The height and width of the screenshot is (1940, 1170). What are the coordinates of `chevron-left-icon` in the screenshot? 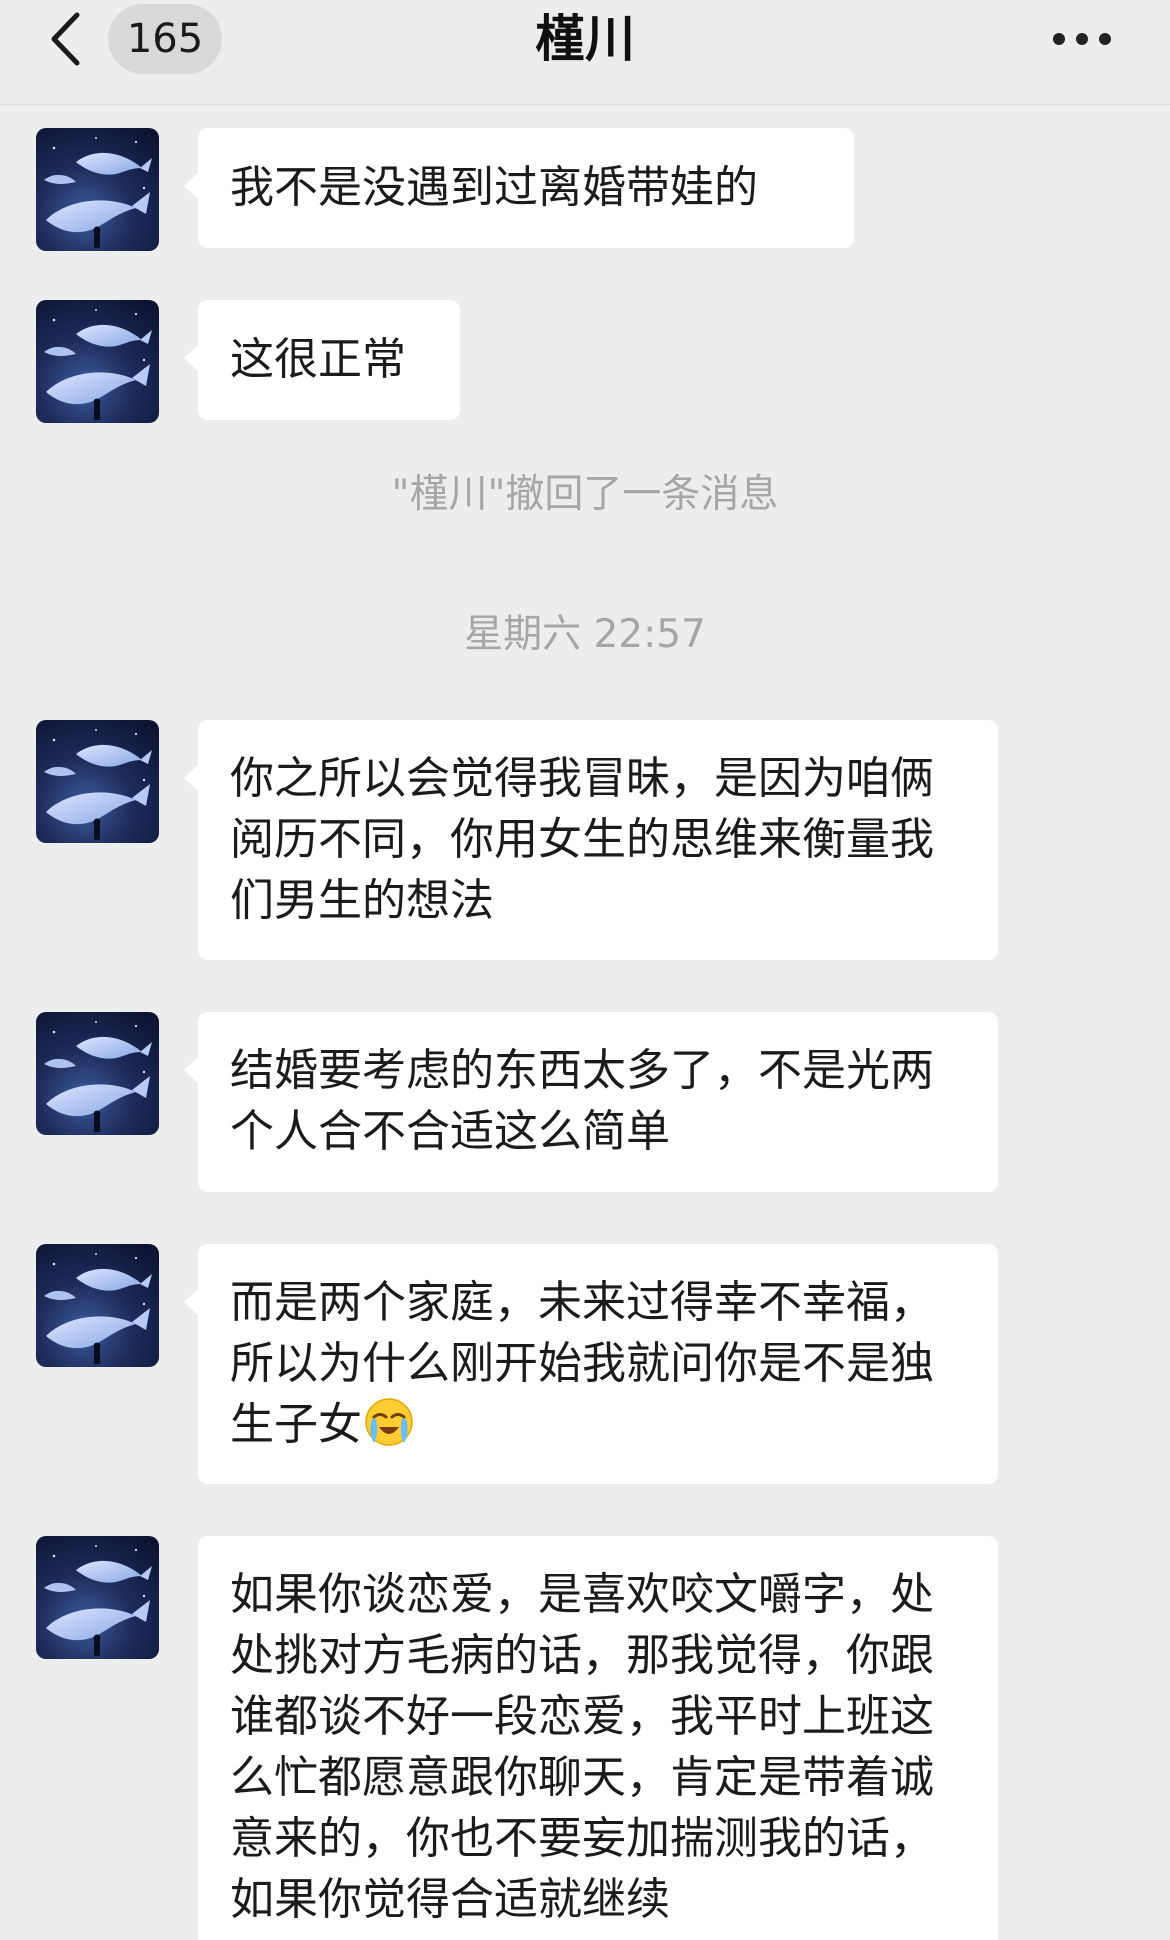 It's located at (65, 39).